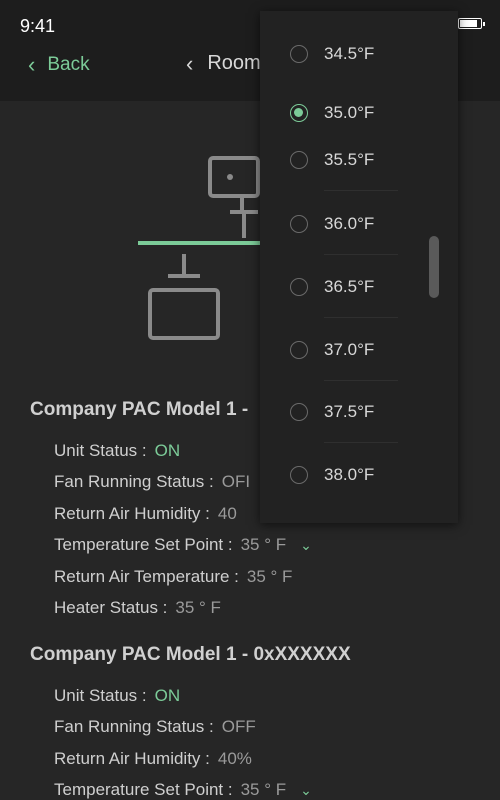 This screenshot has width=500, height=800. What do you see at coordinates (349, 53) in the screenshot?
I see `option-label: 34.5°F` at bounding box center [349, 53].